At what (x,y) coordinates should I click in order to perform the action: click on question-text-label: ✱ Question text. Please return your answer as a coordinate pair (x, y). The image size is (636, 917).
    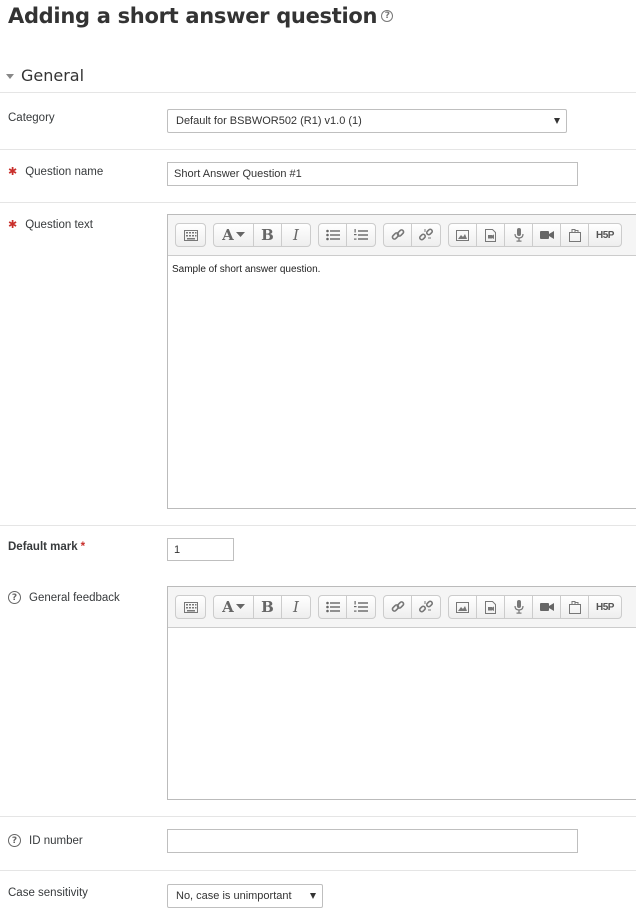
    Looking at the image, I should click on (50, 225).